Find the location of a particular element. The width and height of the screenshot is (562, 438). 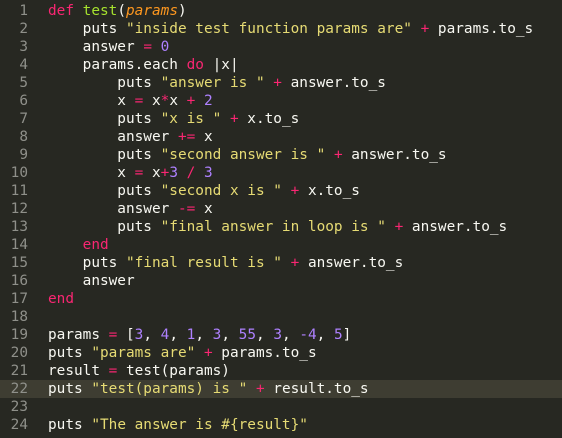

code-token-param: params is located at coordinates (152, 11).